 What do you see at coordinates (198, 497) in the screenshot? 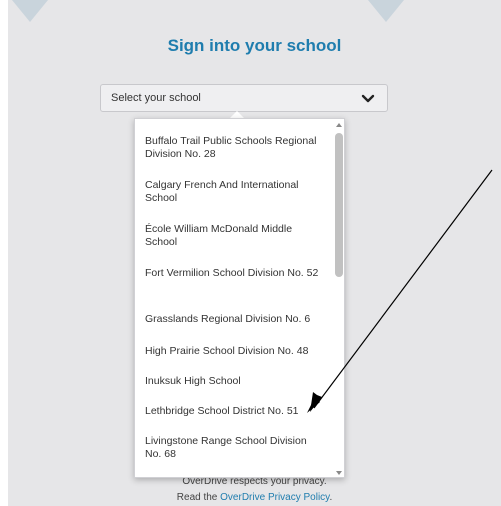
I see `privacy-line-2-prefix: Read the` at bounding box center [198, 497].